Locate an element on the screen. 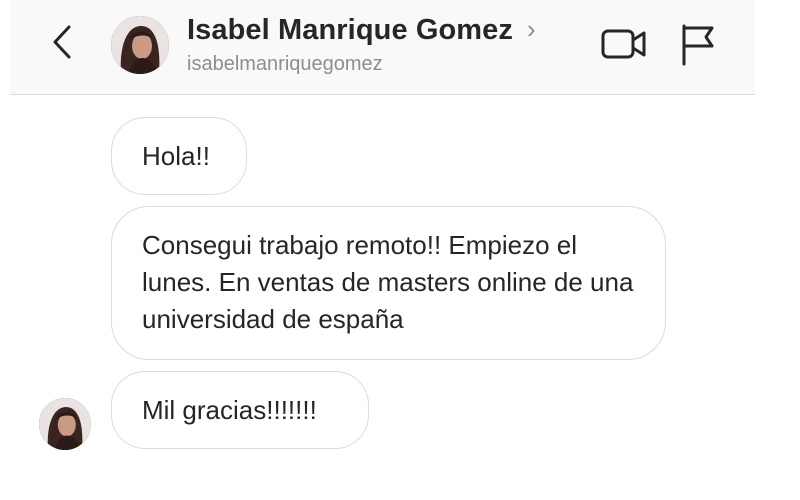 This screenshot has height=500, width=800. screenshot-margin is located at coordinates (777, 250).